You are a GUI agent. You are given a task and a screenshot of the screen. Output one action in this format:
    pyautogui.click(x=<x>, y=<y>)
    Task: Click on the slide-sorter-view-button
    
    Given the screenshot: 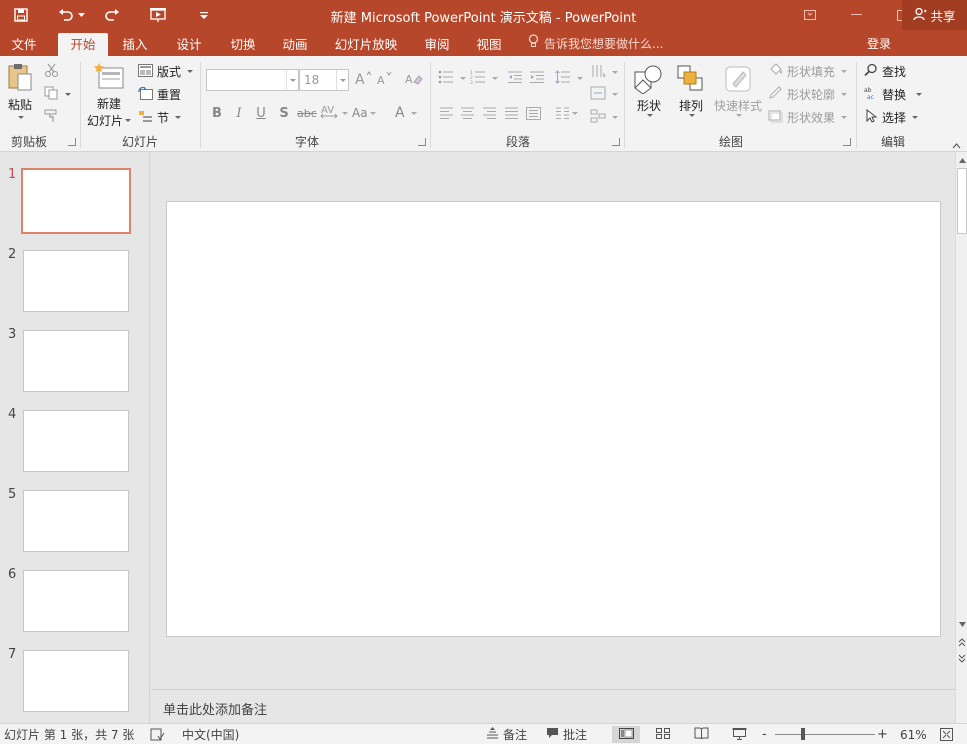 What is the action you would take?
    pyautogui.click(x=663, y=734)
    